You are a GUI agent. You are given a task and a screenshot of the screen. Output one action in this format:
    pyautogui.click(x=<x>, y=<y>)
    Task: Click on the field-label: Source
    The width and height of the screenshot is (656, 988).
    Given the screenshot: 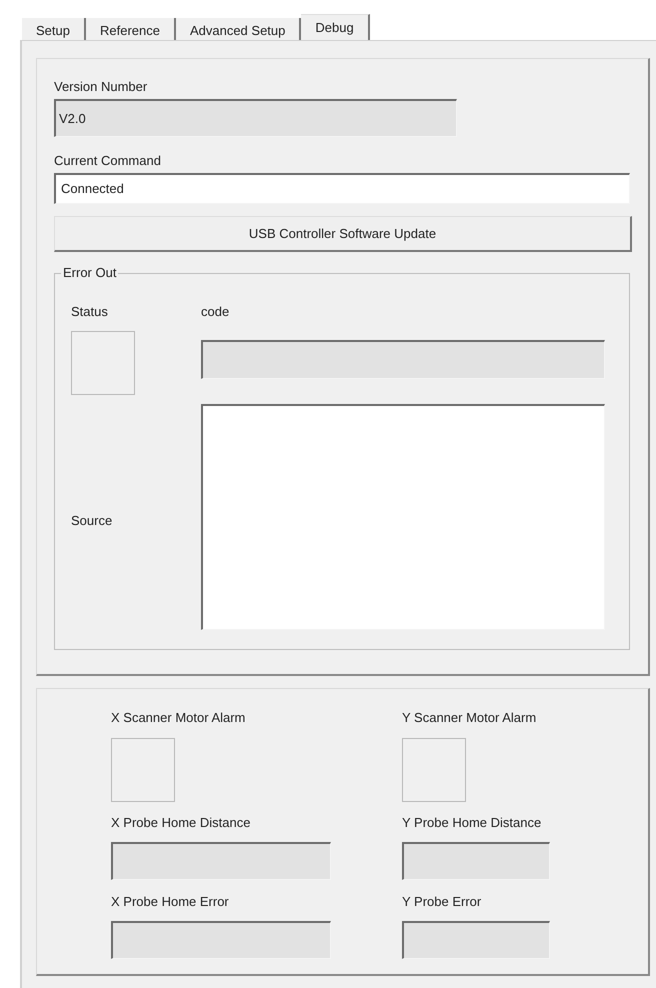 What is the action you would take?
    pyautogui.click(x=92, y=521)
    